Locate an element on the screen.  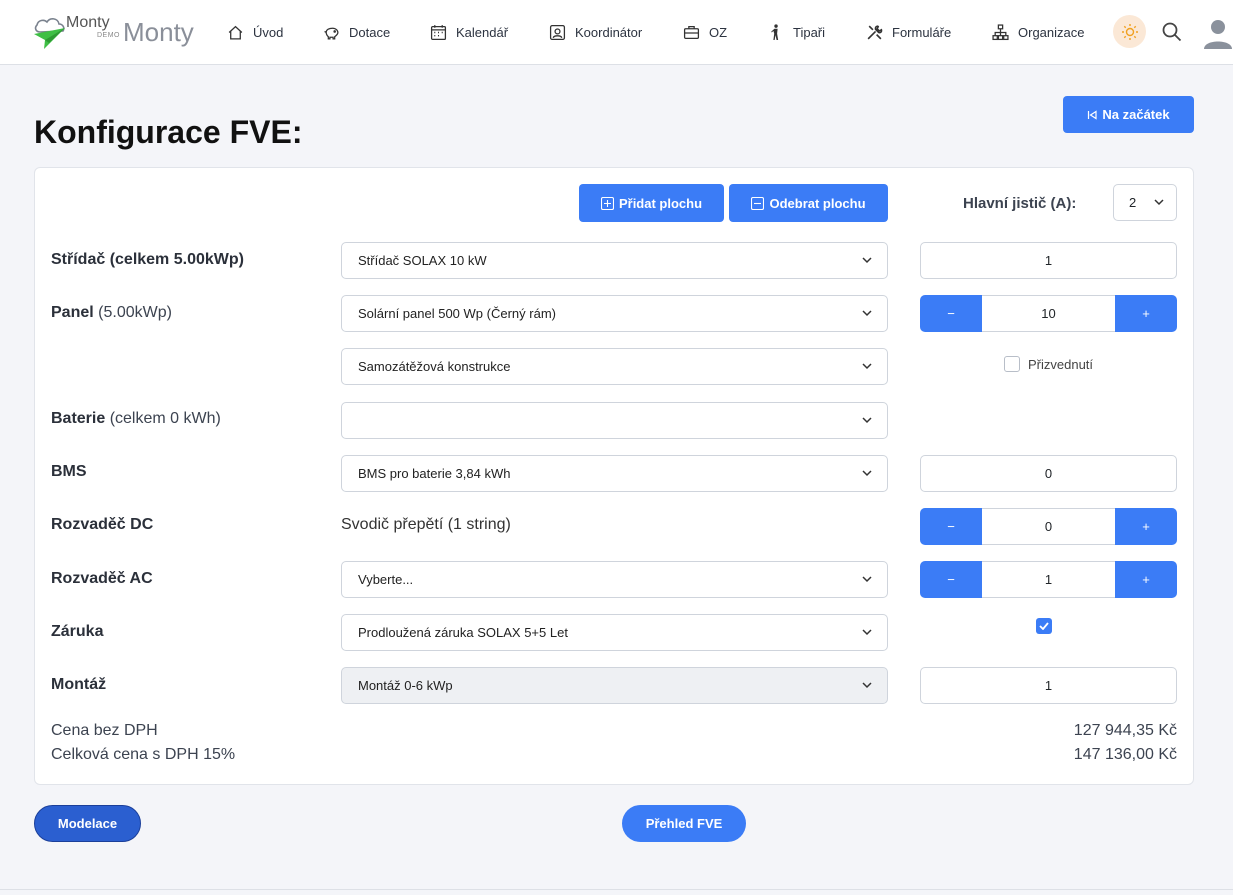
inverter-select: Střídač SOLAX 10 kW is located at coordinates (614, 260).